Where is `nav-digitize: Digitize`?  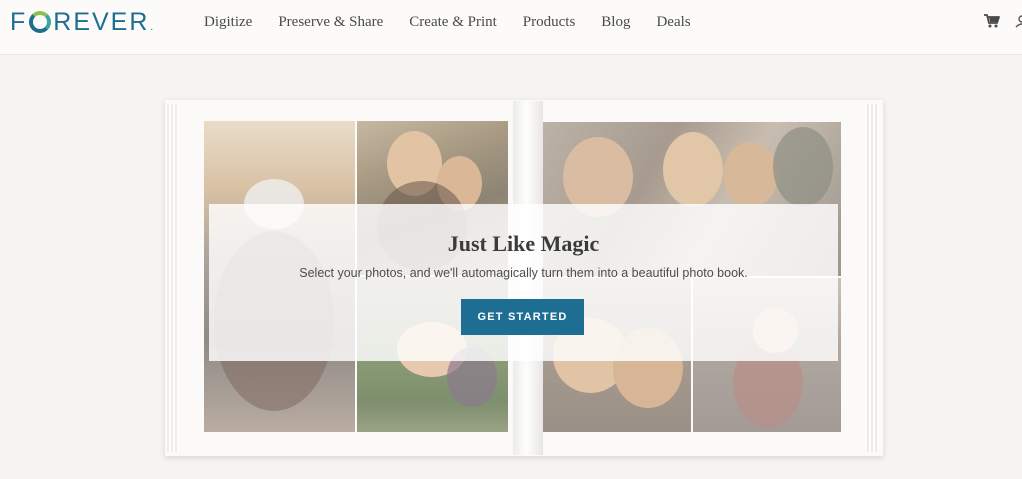 nav-digitize: Digitize is located at coordinates (228, 22).